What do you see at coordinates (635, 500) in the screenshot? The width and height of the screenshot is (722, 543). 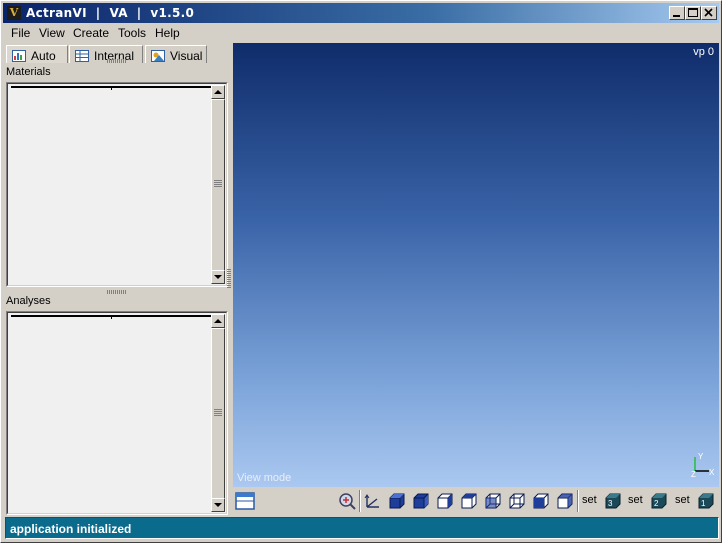 I see `set-2-label: set` at bounding box center [635, 500].